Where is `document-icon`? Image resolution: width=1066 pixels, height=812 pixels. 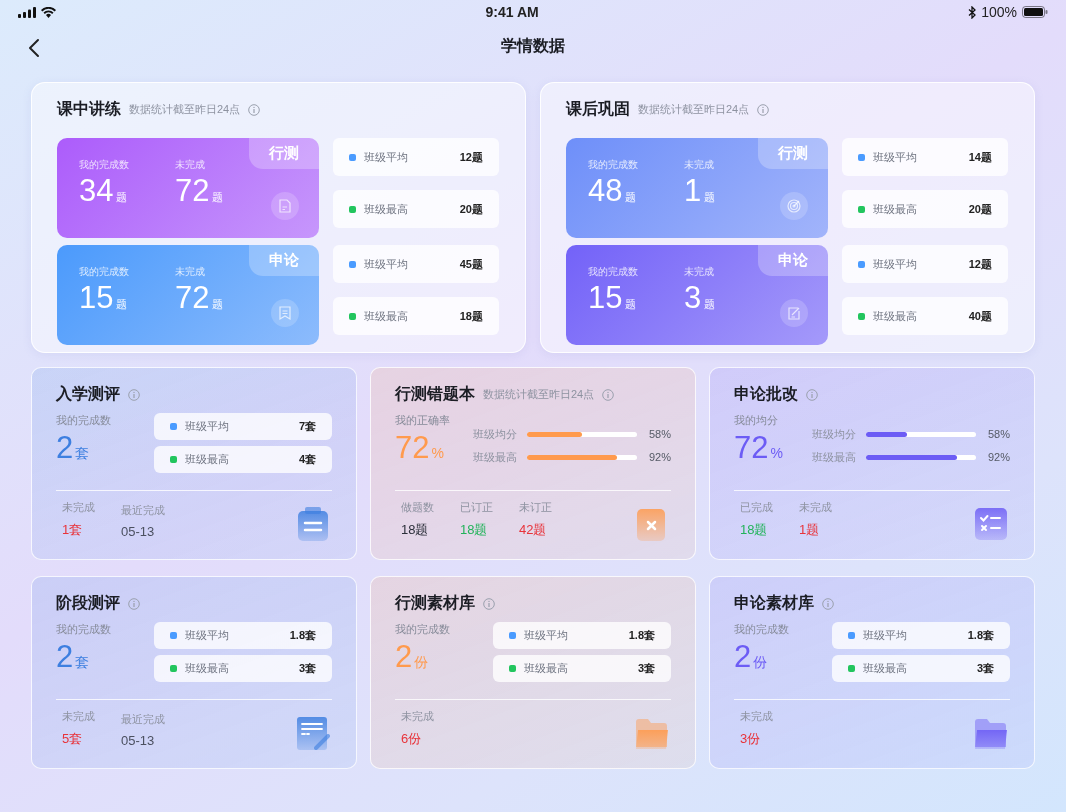 document-icon is located at coordinates (285, 206).